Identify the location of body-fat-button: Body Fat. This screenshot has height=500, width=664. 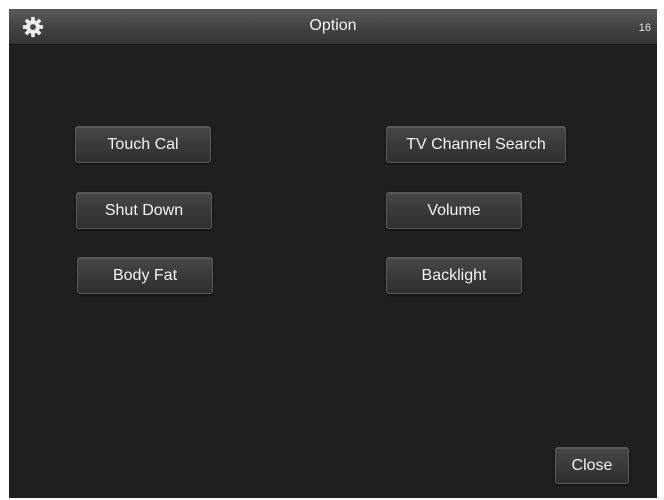
(145, 275).